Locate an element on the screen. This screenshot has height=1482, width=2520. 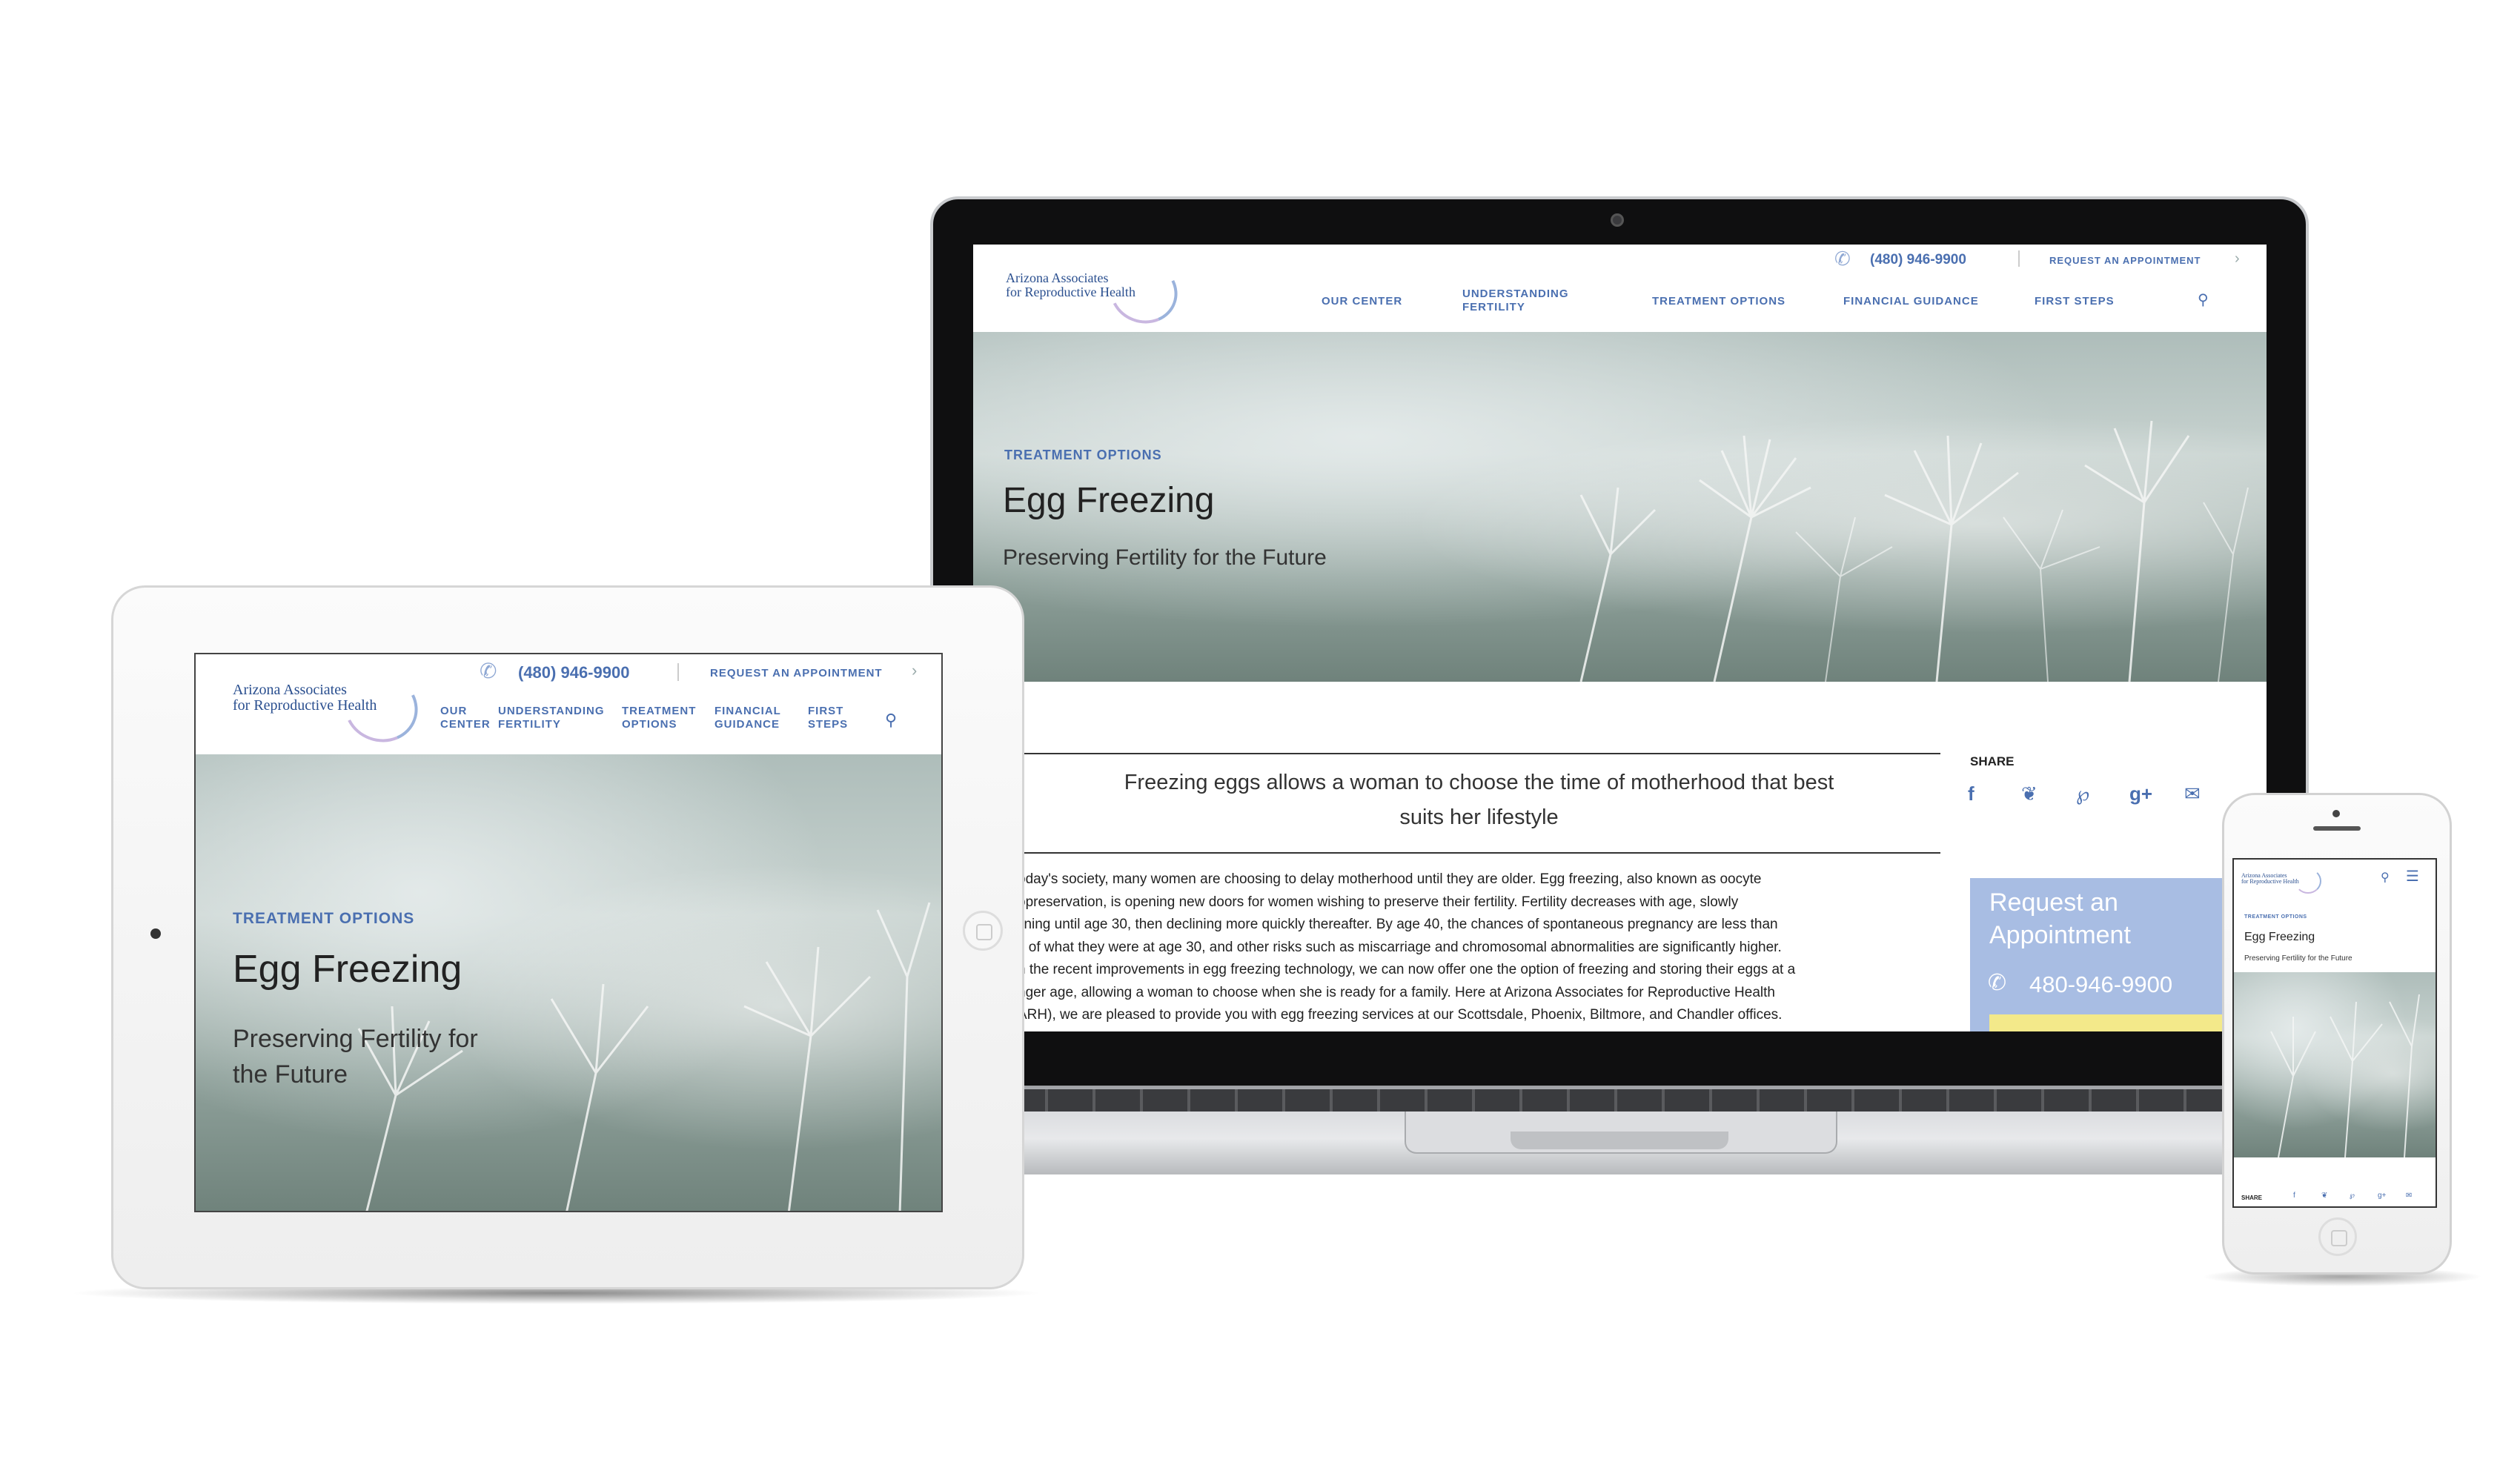
menu-icon: ☰ is located at coordinates (2412, 876).